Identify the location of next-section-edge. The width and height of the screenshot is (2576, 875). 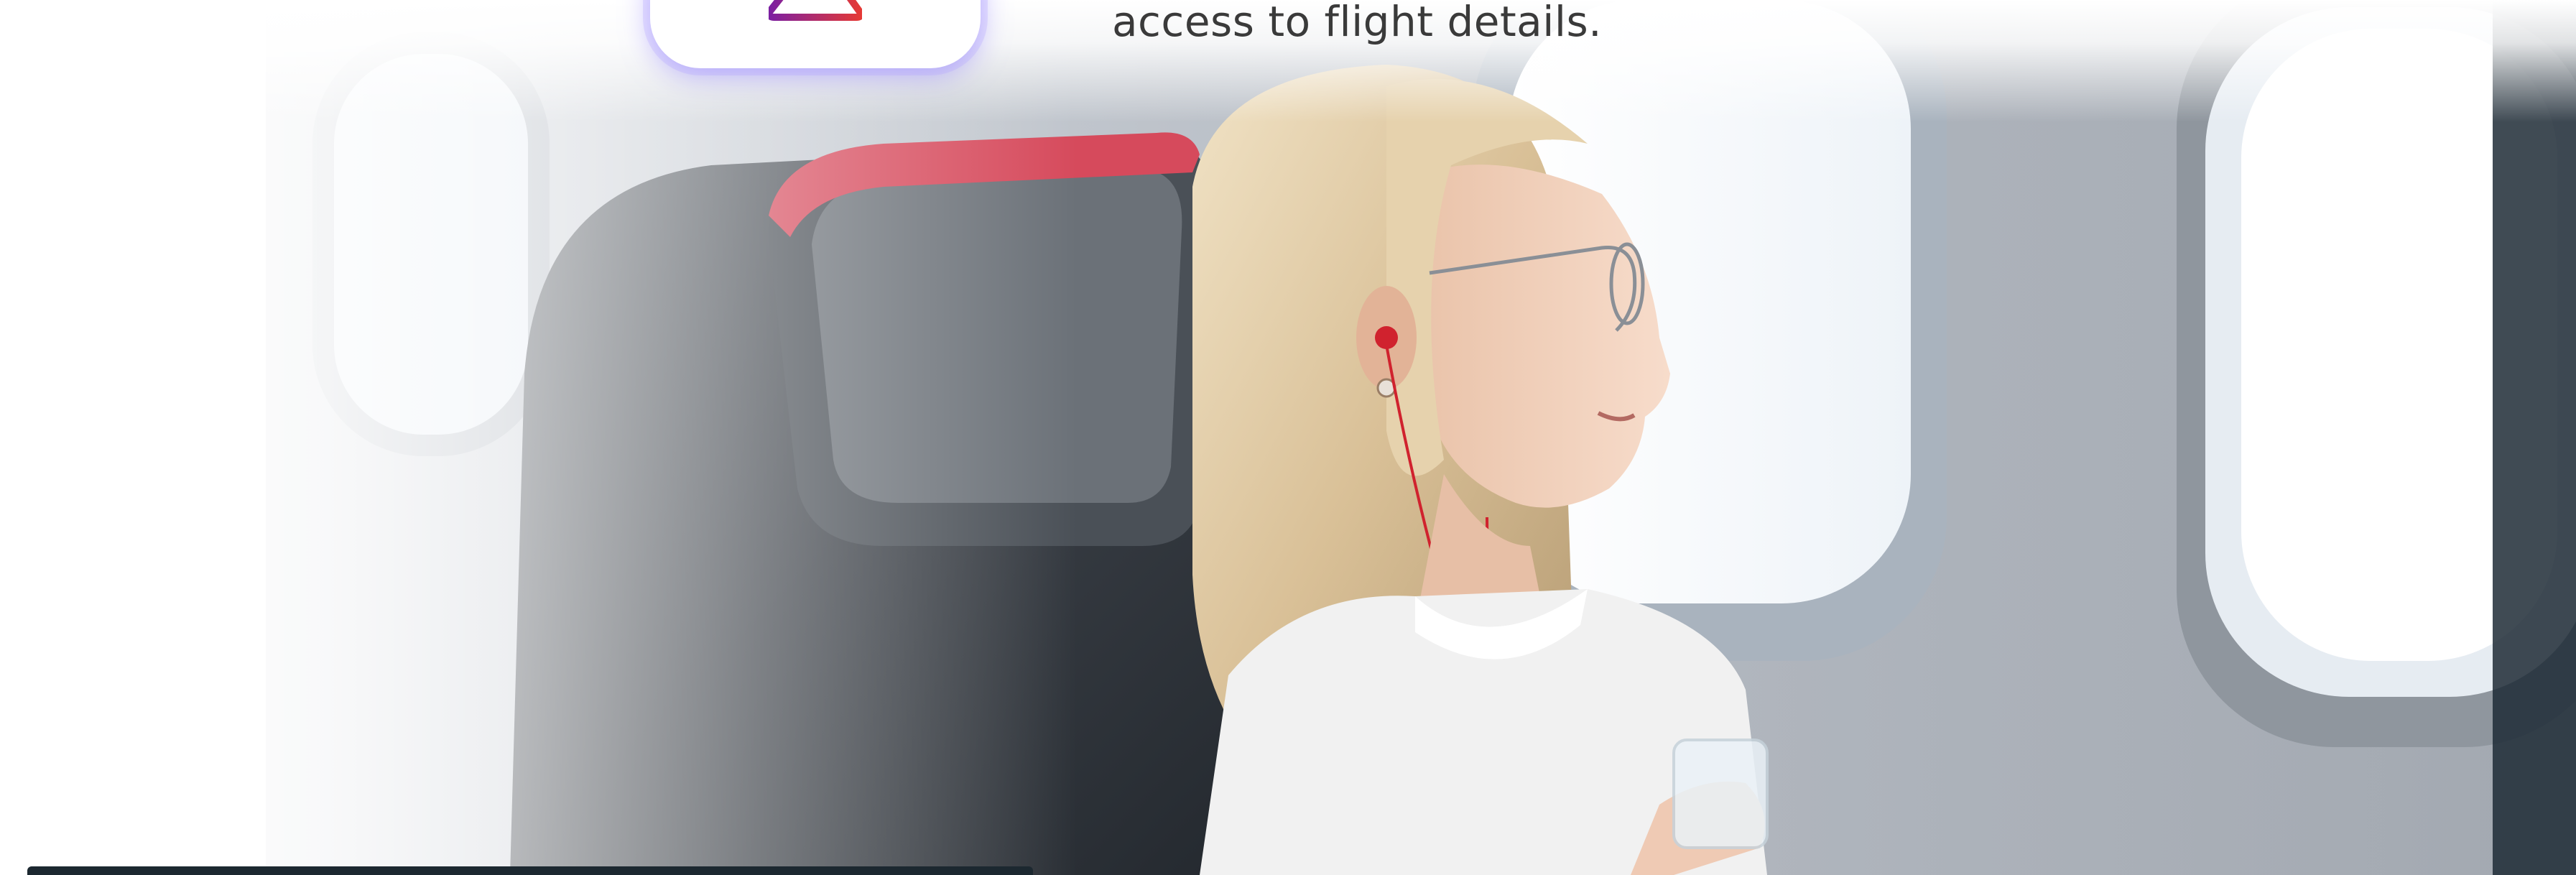
(530, 870).